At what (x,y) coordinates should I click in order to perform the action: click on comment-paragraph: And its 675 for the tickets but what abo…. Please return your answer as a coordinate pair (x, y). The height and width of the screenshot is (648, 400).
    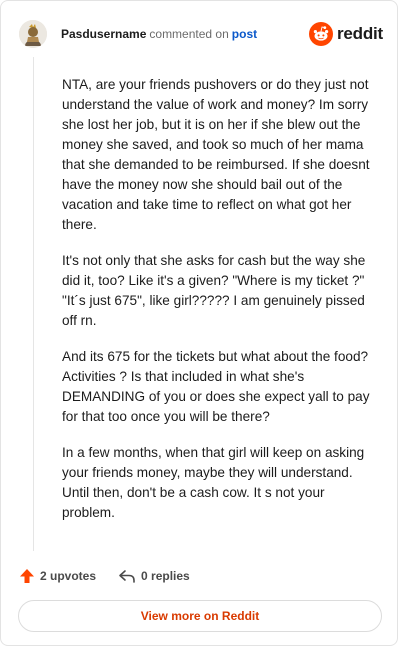
    Looking at the image, I should click on (216, 386).